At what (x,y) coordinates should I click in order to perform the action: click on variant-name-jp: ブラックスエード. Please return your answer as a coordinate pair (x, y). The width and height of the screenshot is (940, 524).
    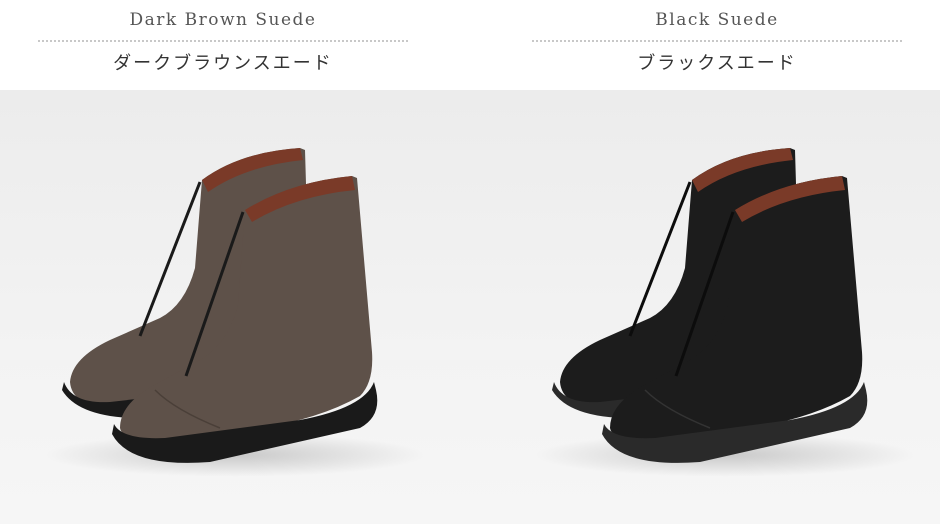
    Looking at the image, I should click on (717, 63).